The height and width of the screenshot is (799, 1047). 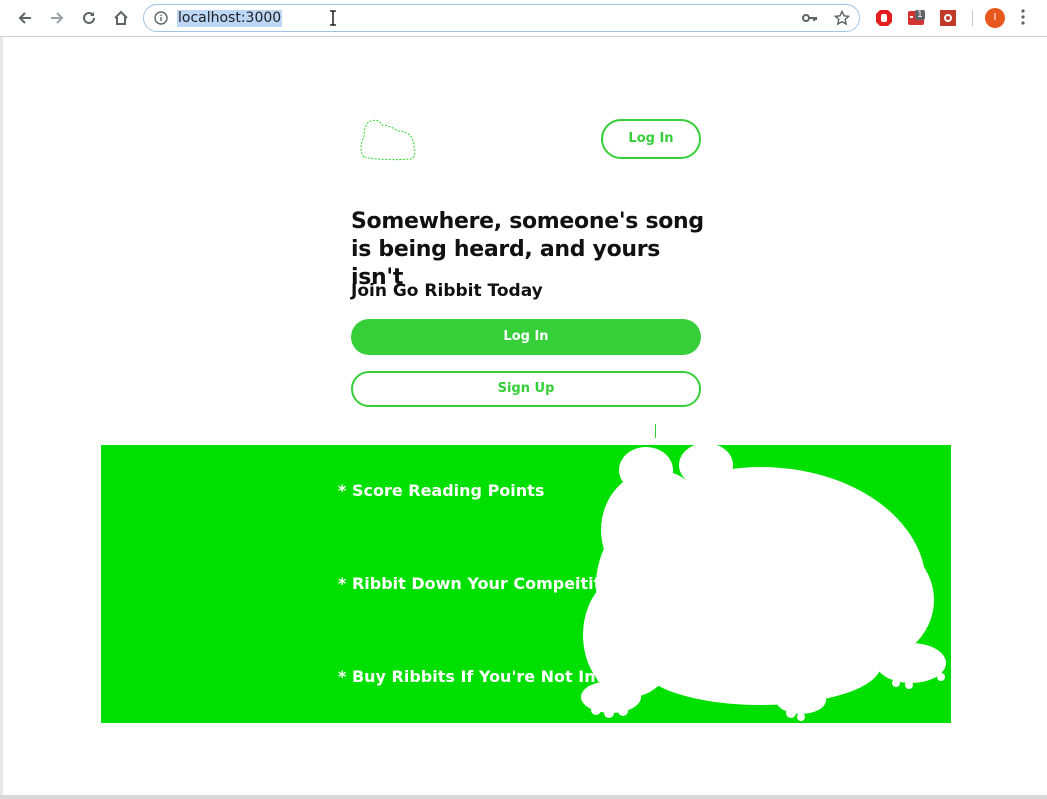 What do you see at coordinates (527, 221) in the screenshot?
I see `headline-line-1: Somewhere, someone's song` at bounding box center [527, 221].